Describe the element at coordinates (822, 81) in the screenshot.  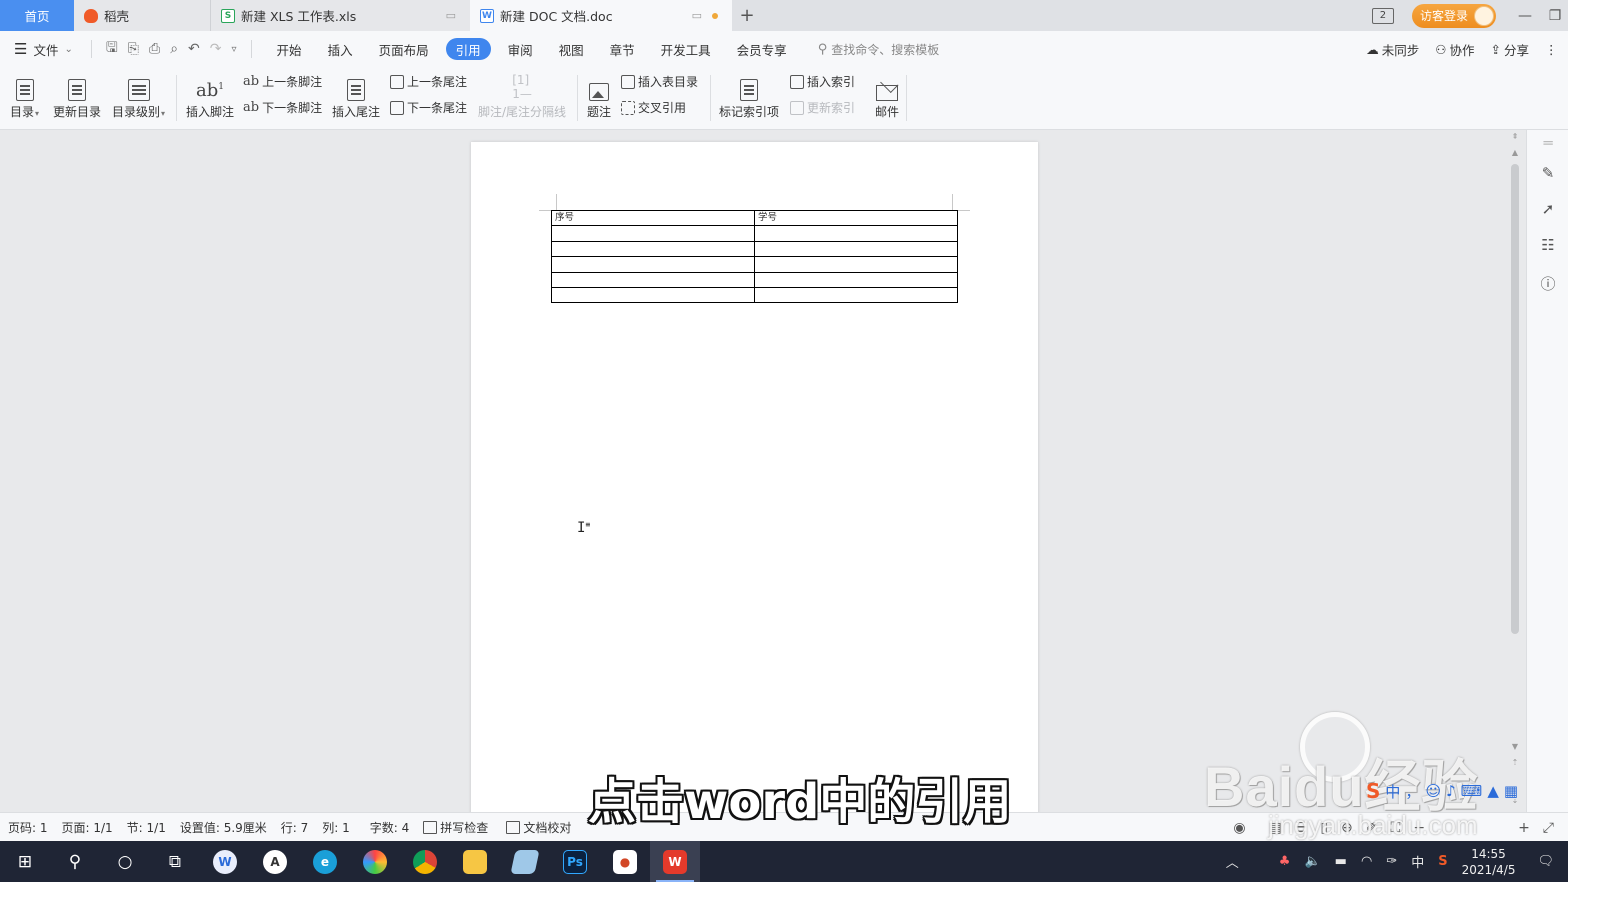
I see `insert-index-button: 插入索引` at that location.